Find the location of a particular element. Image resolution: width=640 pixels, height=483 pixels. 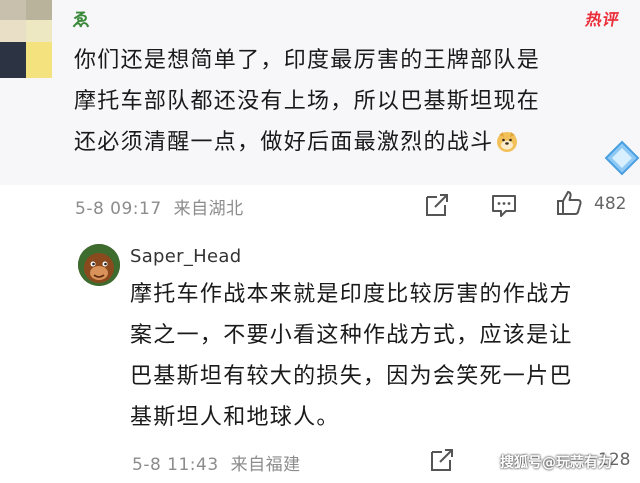

share-icon is located at coordinates (437, 205).